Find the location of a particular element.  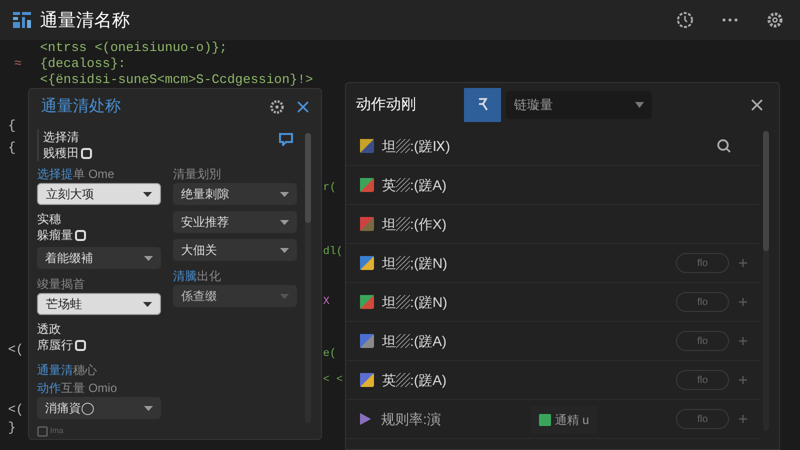

dropdown: 消痛資◯ is located at coordinates (99, 408).